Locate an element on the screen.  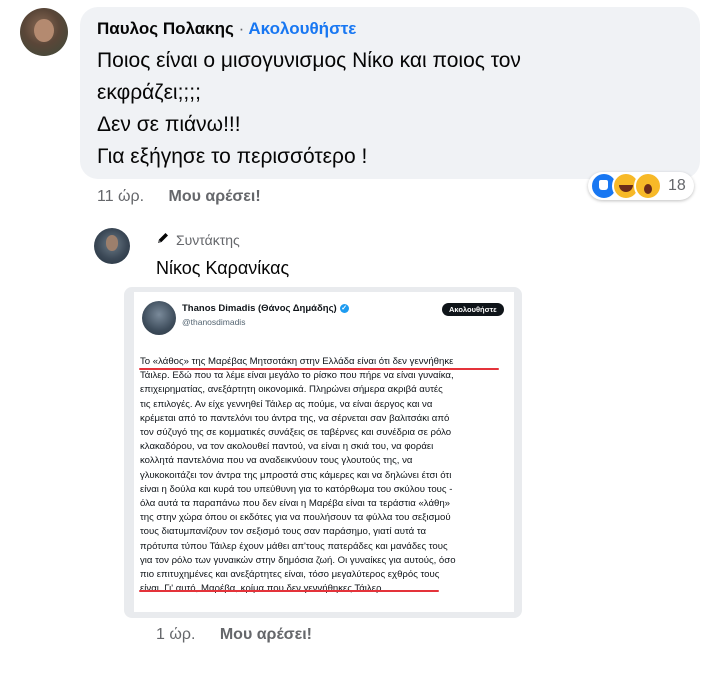
tweet-follow-button: Ακολουθήστε is located at coordinates (473, 309).